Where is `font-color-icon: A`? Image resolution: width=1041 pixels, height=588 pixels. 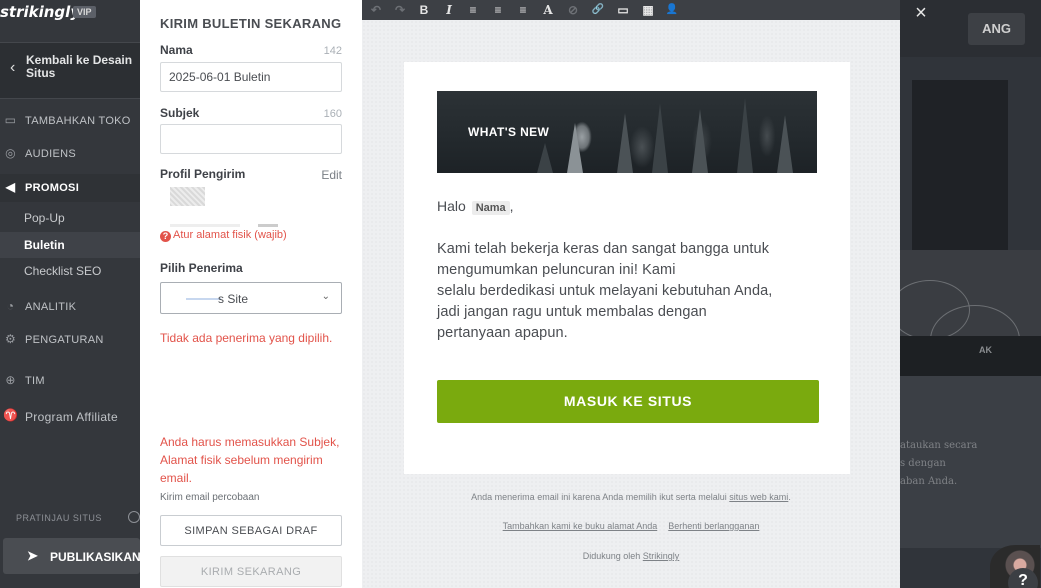
font-color-icon: A is located at coordinates (548, 10).